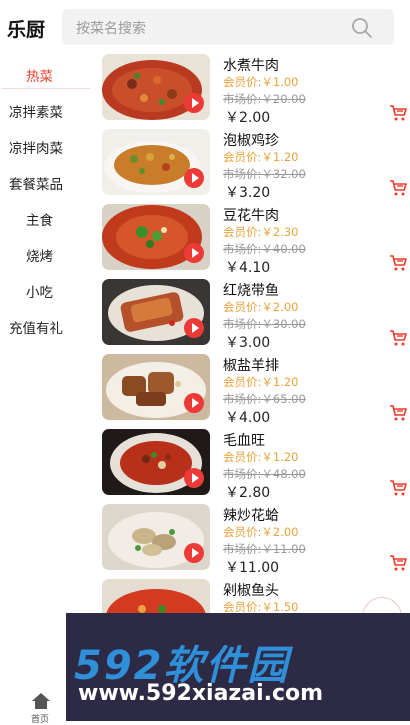 This screenshot has width=410, height=725. Describe the element at coordinates (39, 77) in the screenshot. I see `sidebar-item-label: 热菜` at that location.